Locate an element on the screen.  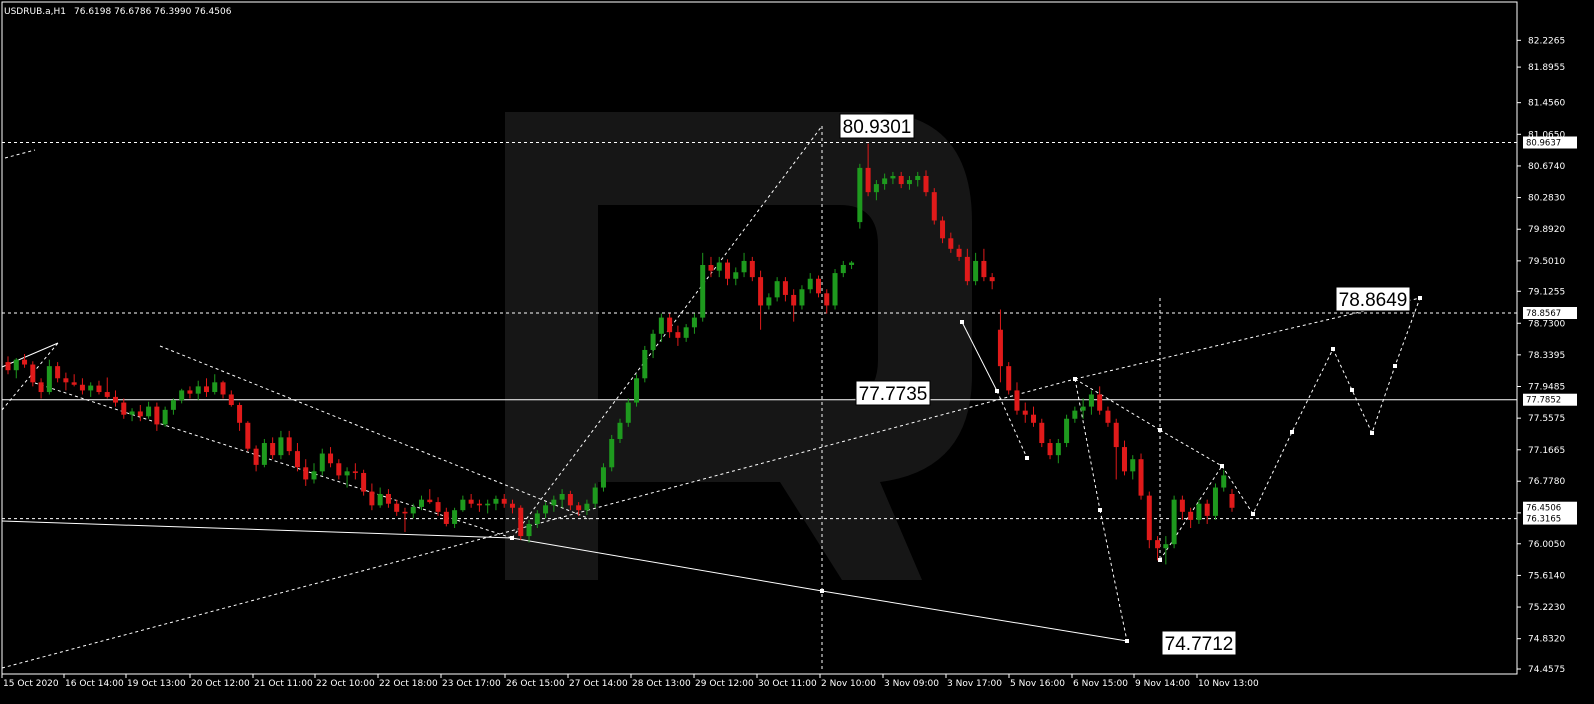
x-tick-label: 28 Oct 13:00 is located at coordinates (661, 684).